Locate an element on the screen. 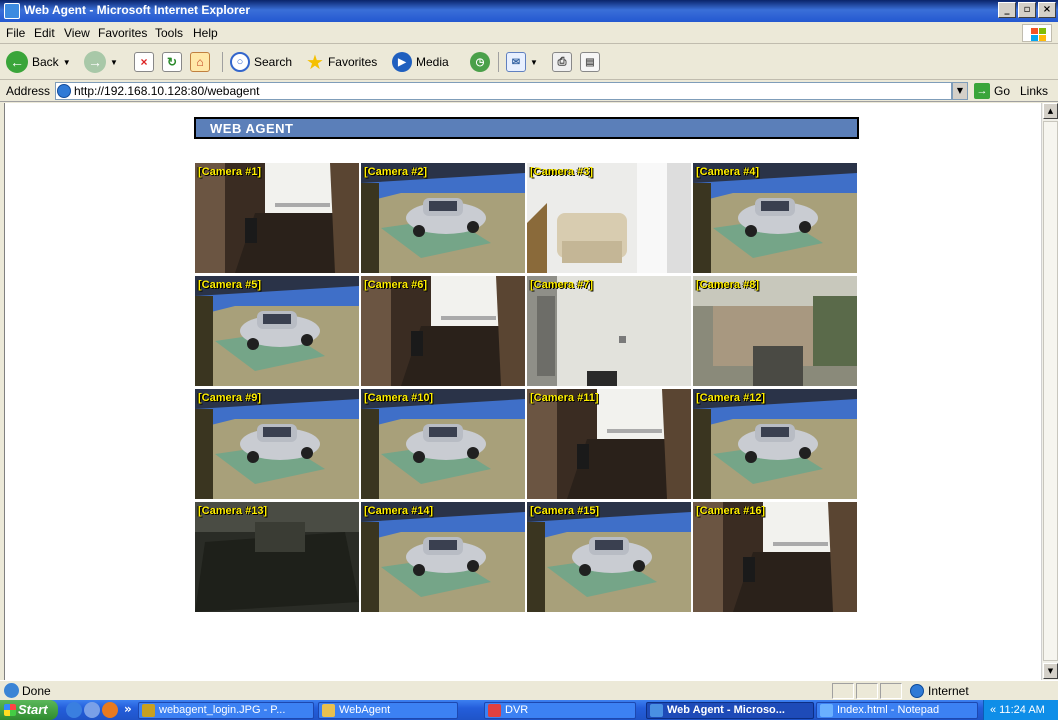 This screenshot has width=1058, height=720. address-label: Address is located at coordinates (28, 91).